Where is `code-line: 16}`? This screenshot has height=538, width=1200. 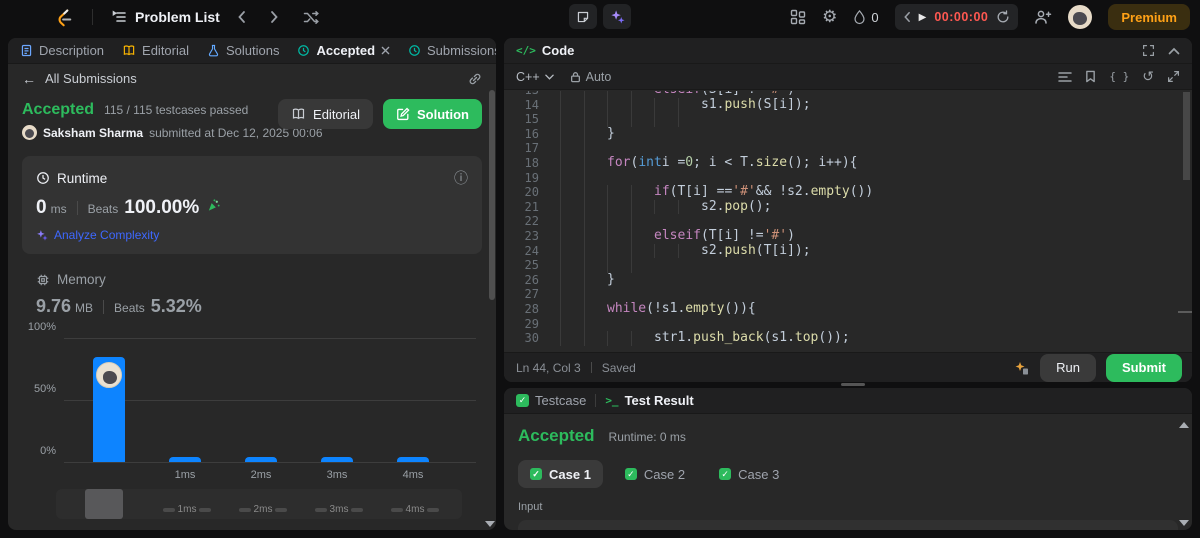 code-line: 16} is located at coordinates (848, 134).